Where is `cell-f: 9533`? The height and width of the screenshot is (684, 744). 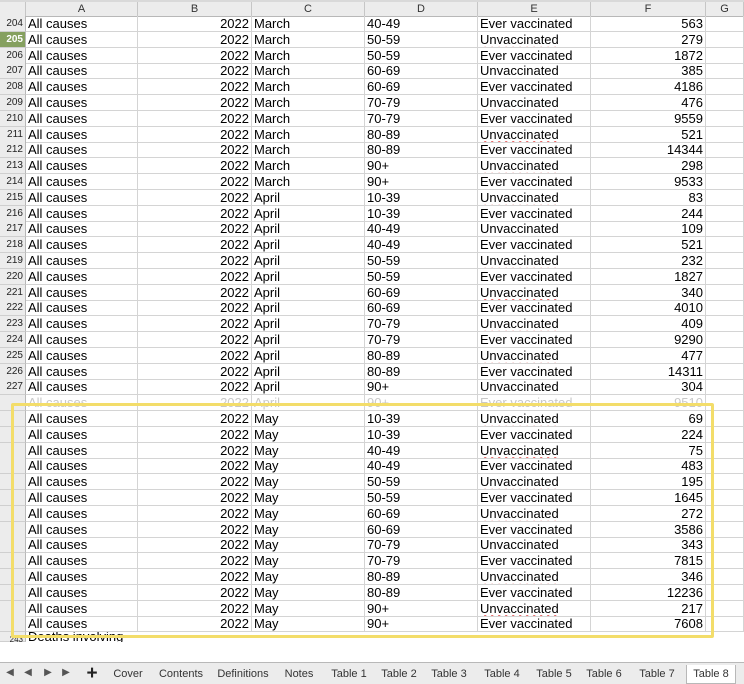
cell-f: 9533 is located at coordinates (648, 182).